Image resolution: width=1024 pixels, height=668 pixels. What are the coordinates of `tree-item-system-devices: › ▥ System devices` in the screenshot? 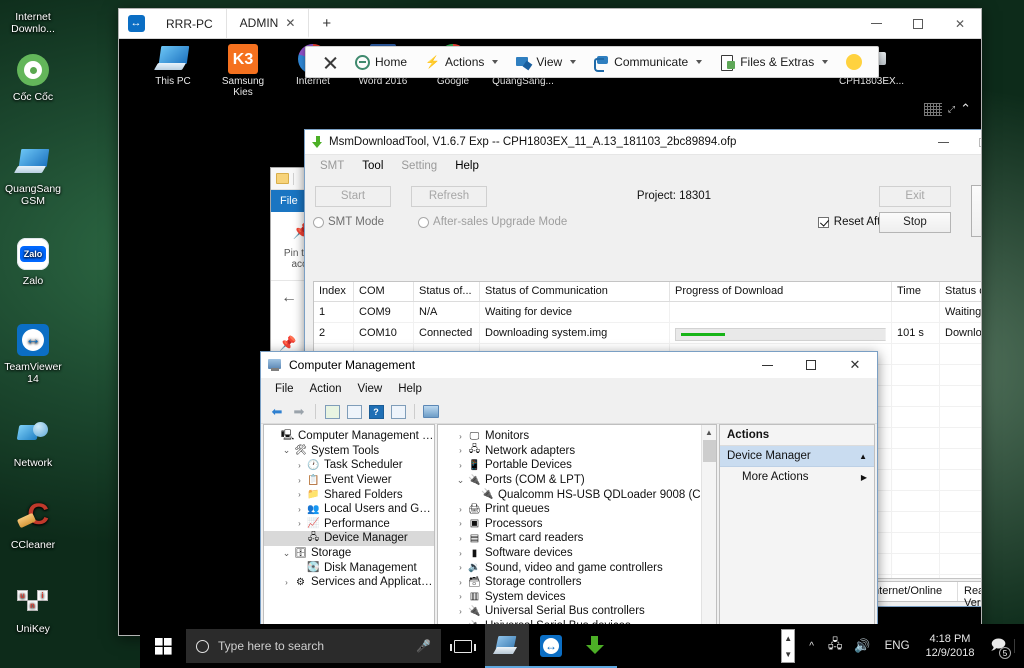 It's located at (577, 597).